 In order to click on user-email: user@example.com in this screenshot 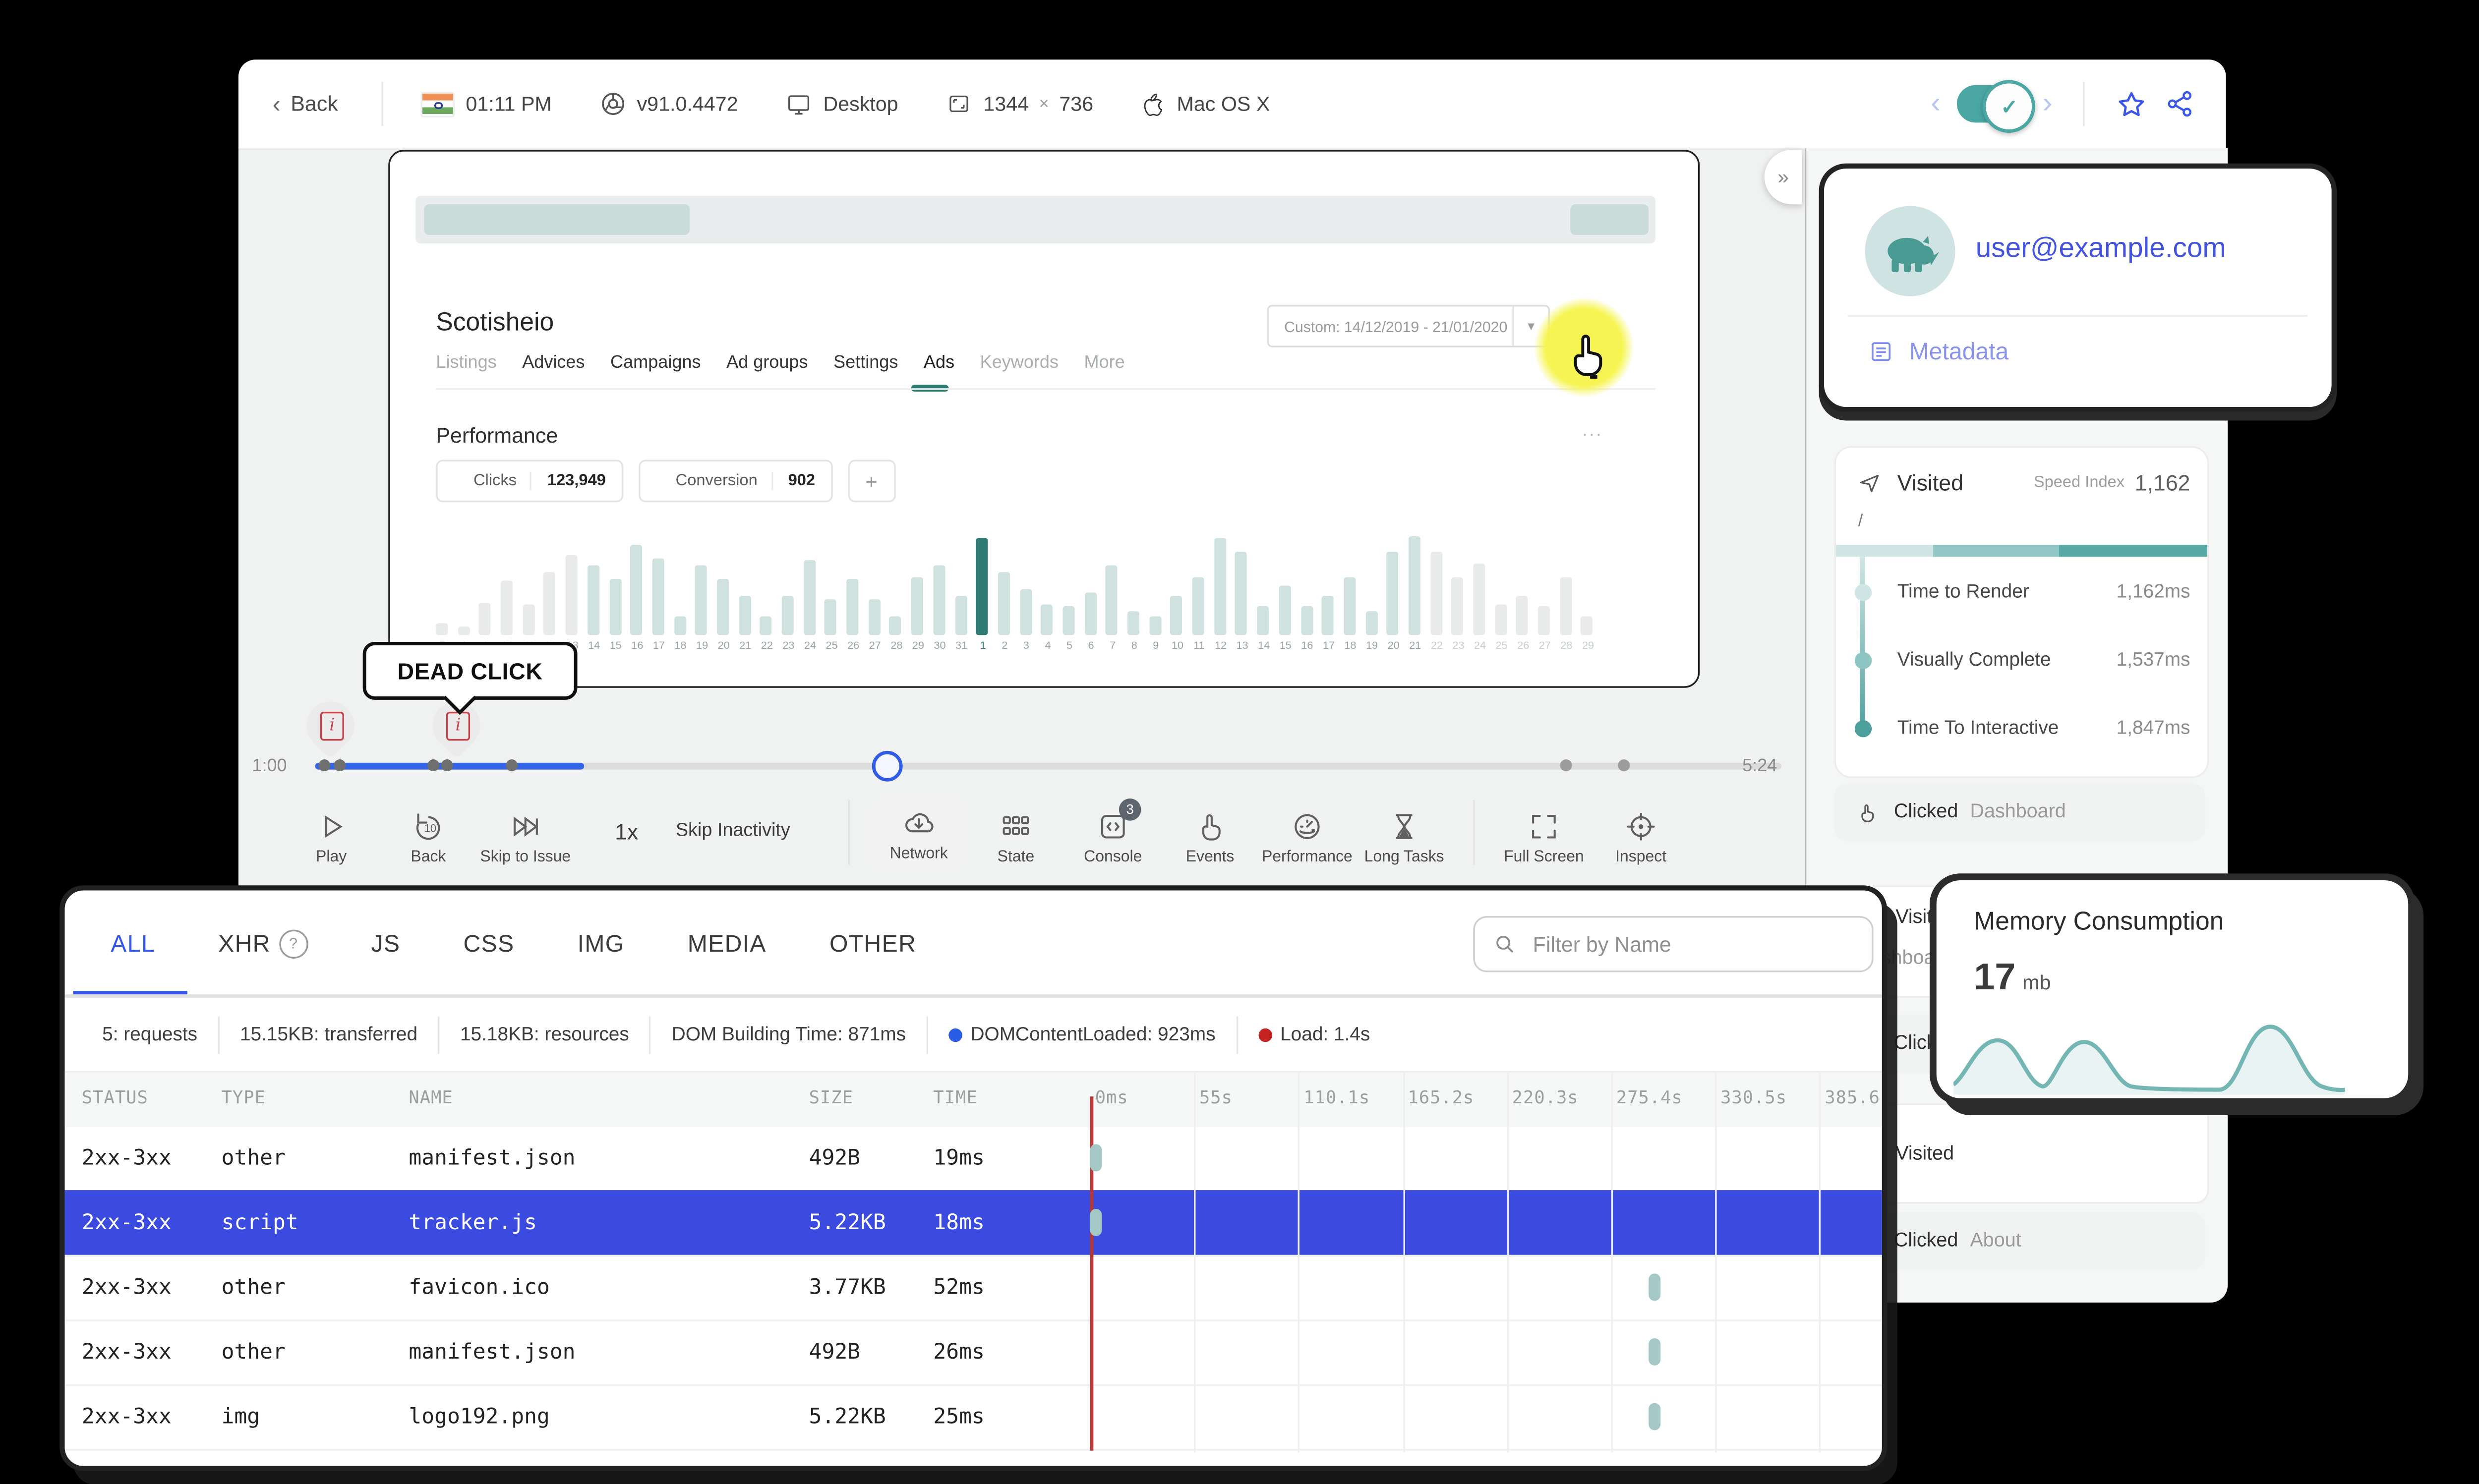, I will do `click(2101, 249)`.